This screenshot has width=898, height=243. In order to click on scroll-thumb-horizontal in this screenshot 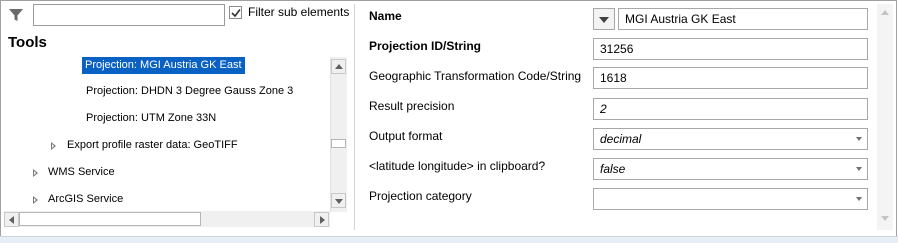, I will do `click(110, 219)`.